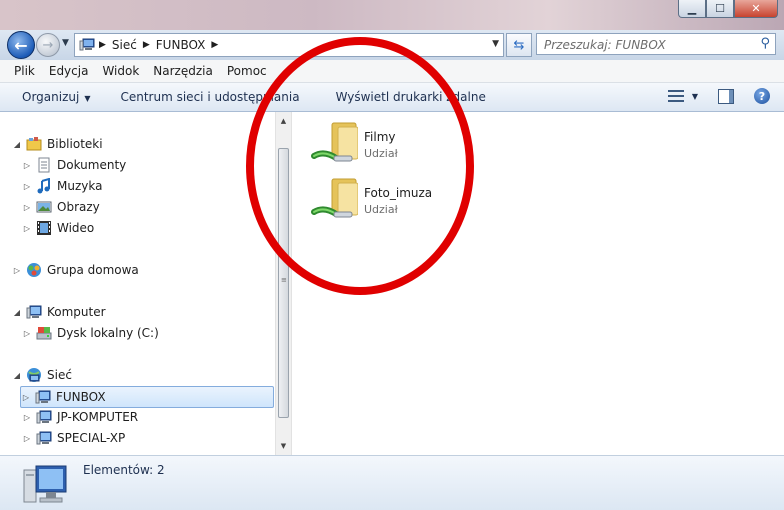  What do you see at coordinates (92, 165) in the screenshot?
I see `tree-item-label: Dokumenty` at bounding box center [92, 165].